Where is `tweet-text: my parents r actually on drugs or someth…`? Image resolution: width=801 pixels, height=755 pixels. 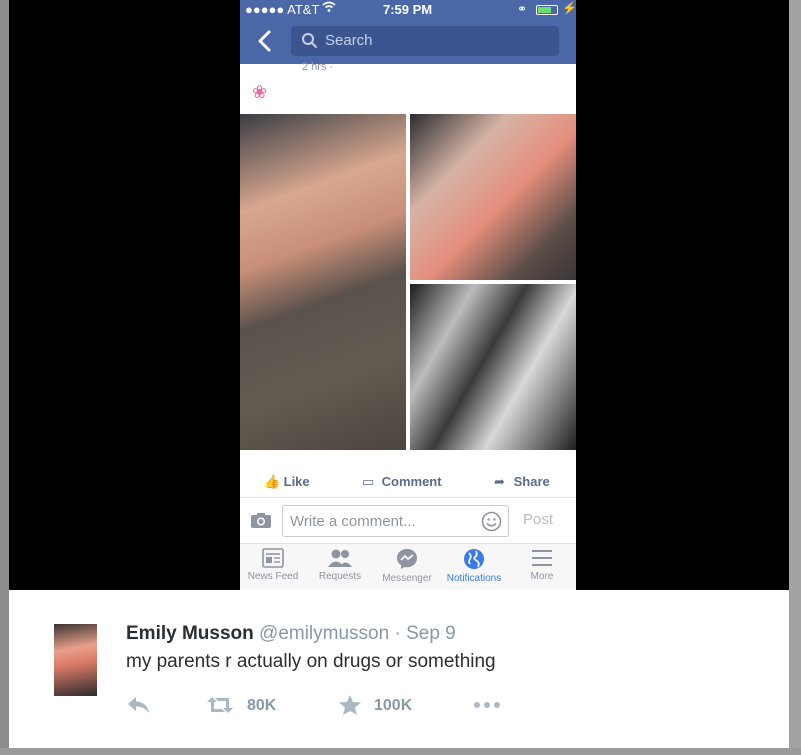 tweet-text: my parents r actually on drugs or someth… is located at coordinates (311, 661).